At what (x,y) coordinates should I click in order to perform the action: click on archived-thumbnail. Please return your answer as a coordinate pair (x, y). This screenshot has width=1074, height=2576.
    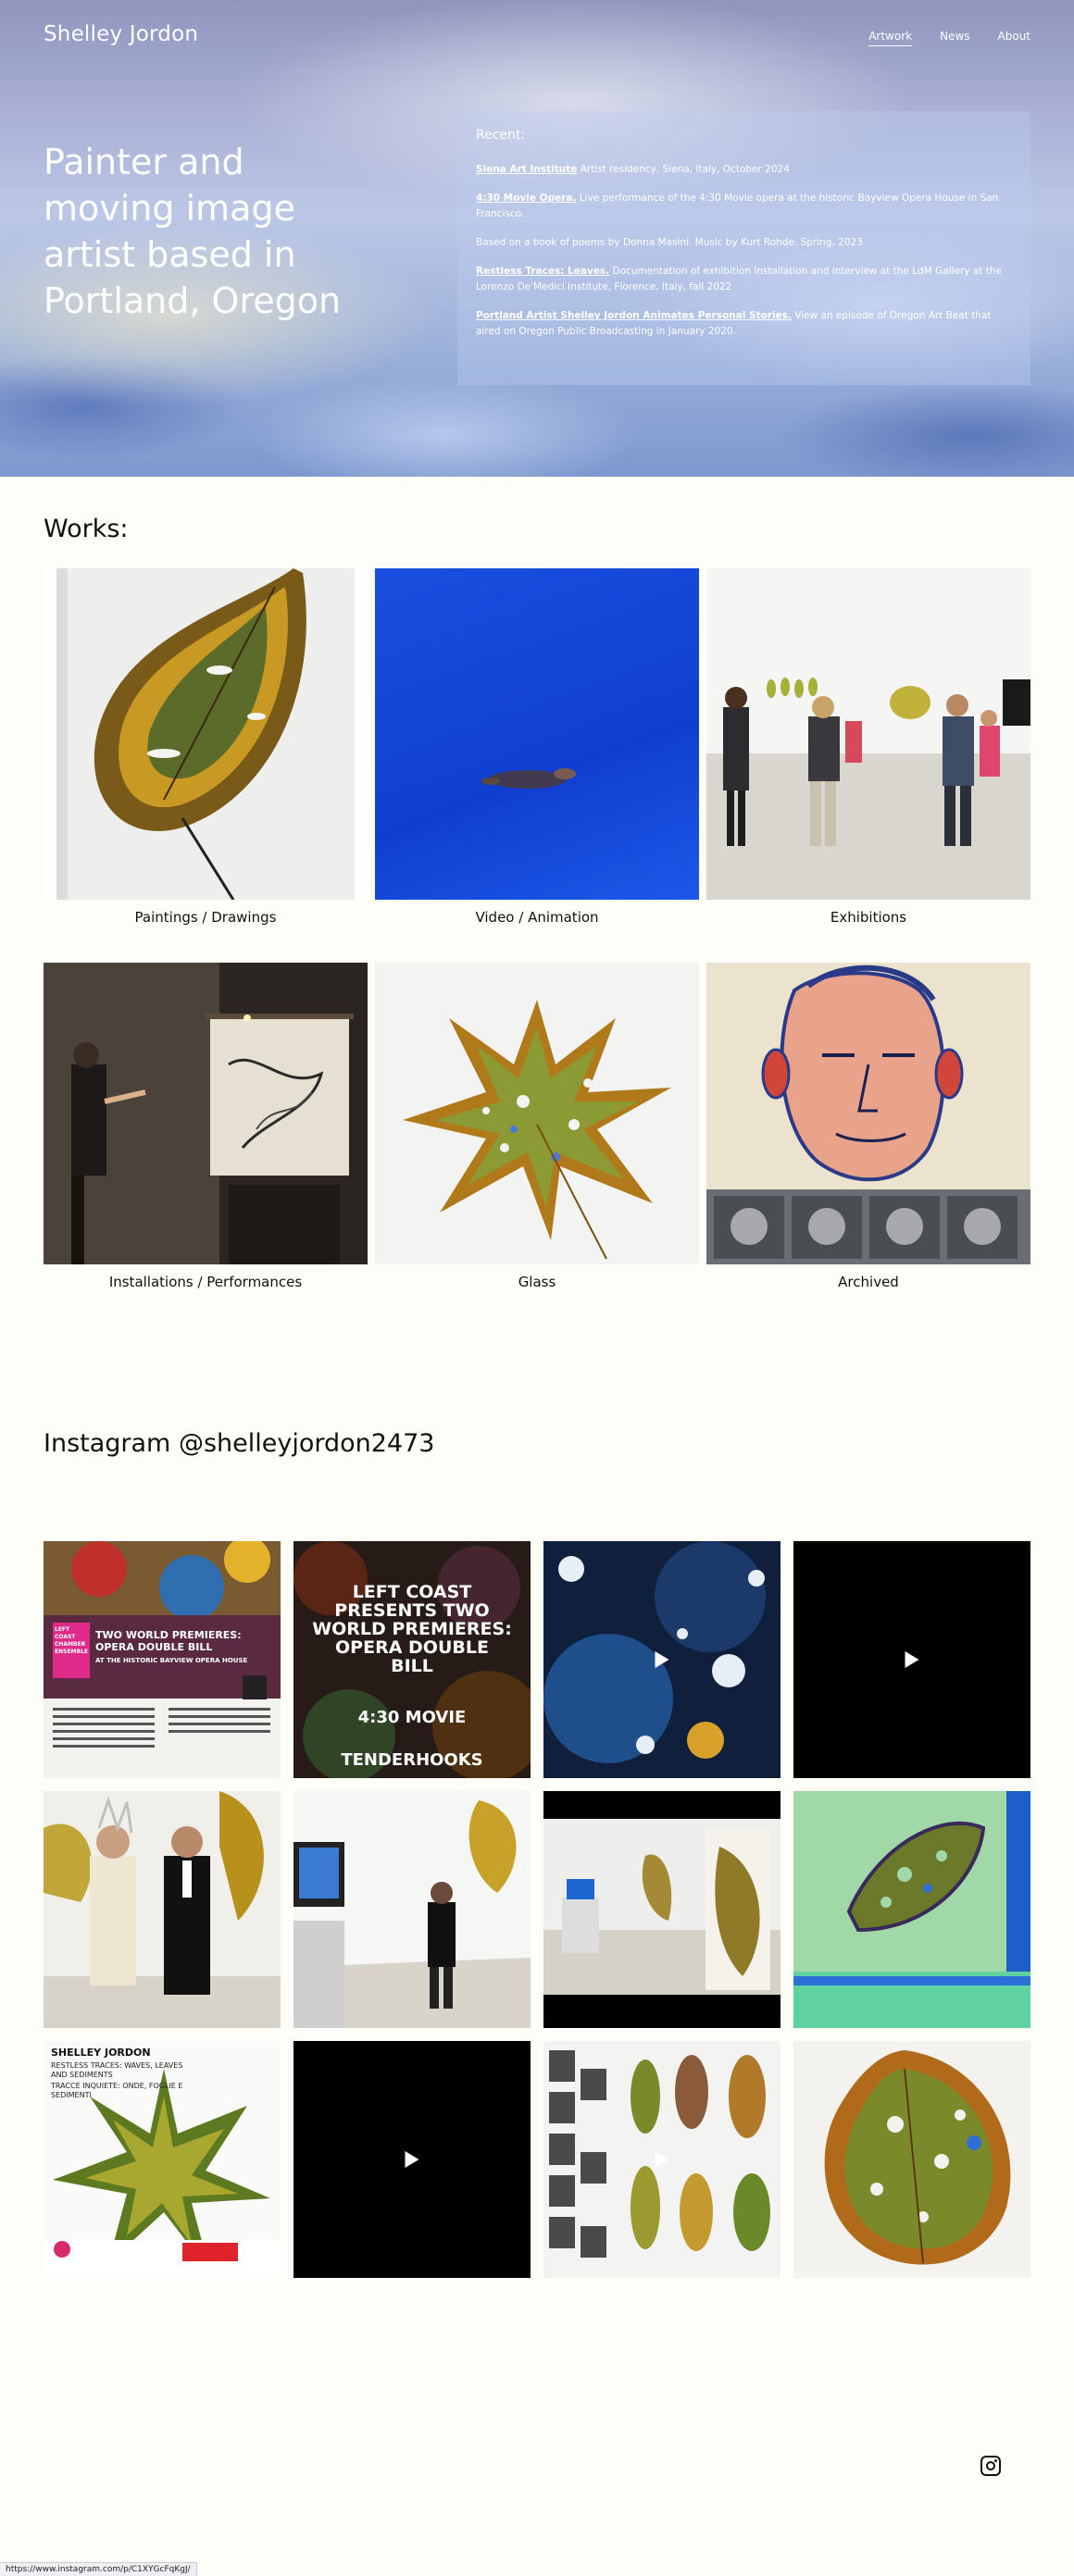
    Looking at the image, I should click on (868, 1113).